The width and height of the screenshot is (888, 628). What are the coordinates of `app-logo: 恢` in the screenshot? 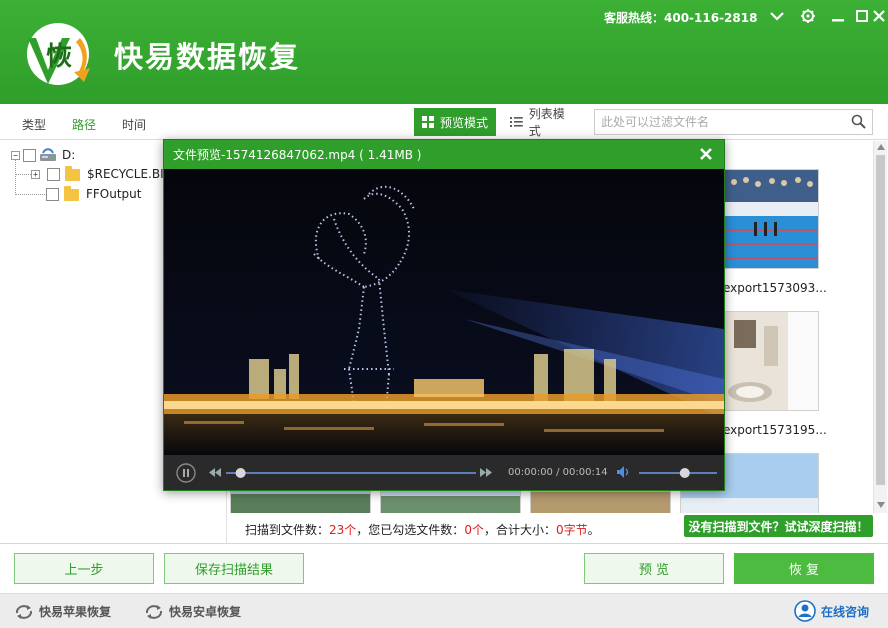 It's located at (58, 54).